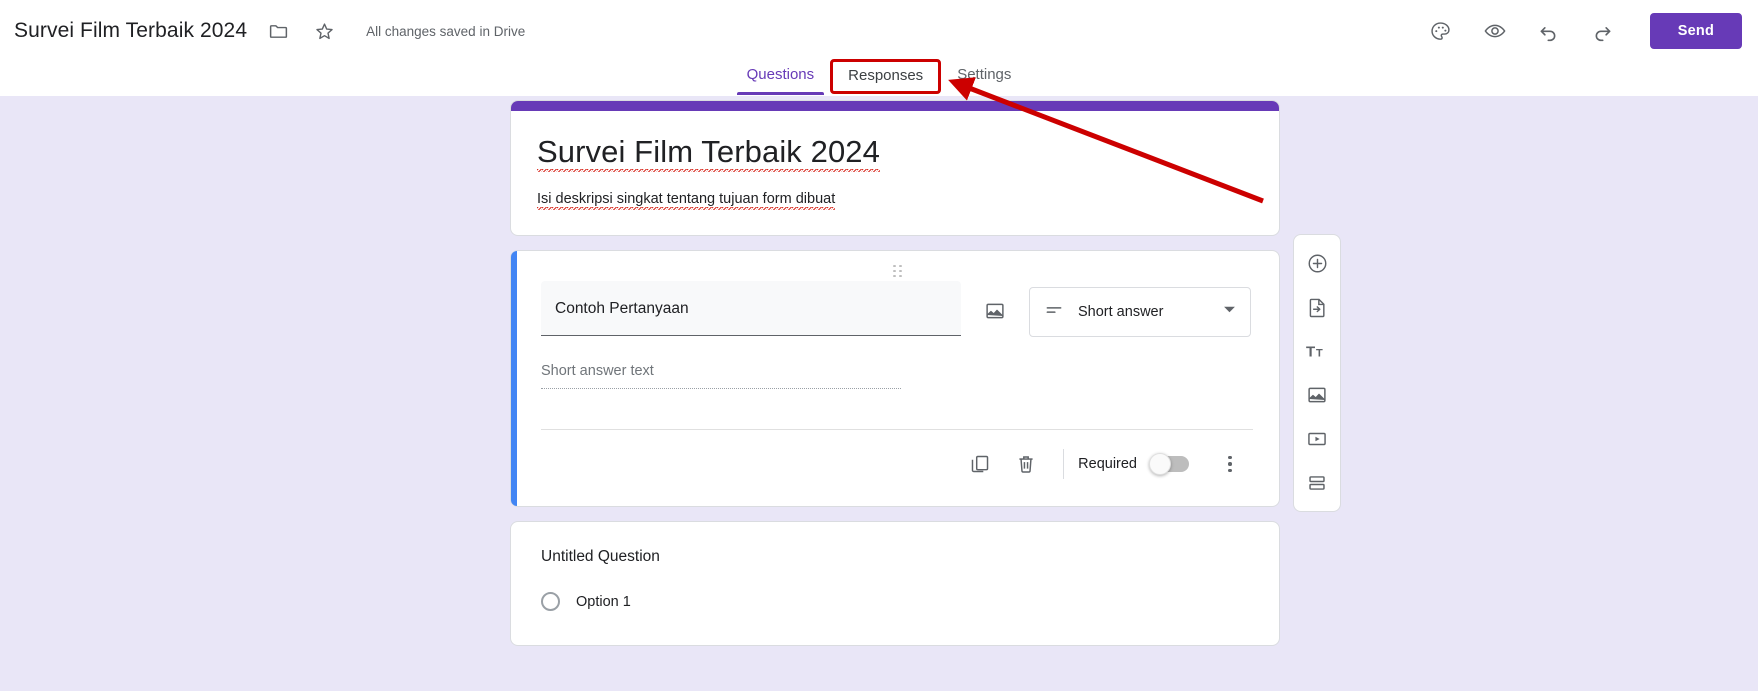 The image size is (1758, 691). What do you see at coordinates (1317, 373) in the screenshot?
I see `add-item-toolbar: T T` at bounding box center [1317, 373].